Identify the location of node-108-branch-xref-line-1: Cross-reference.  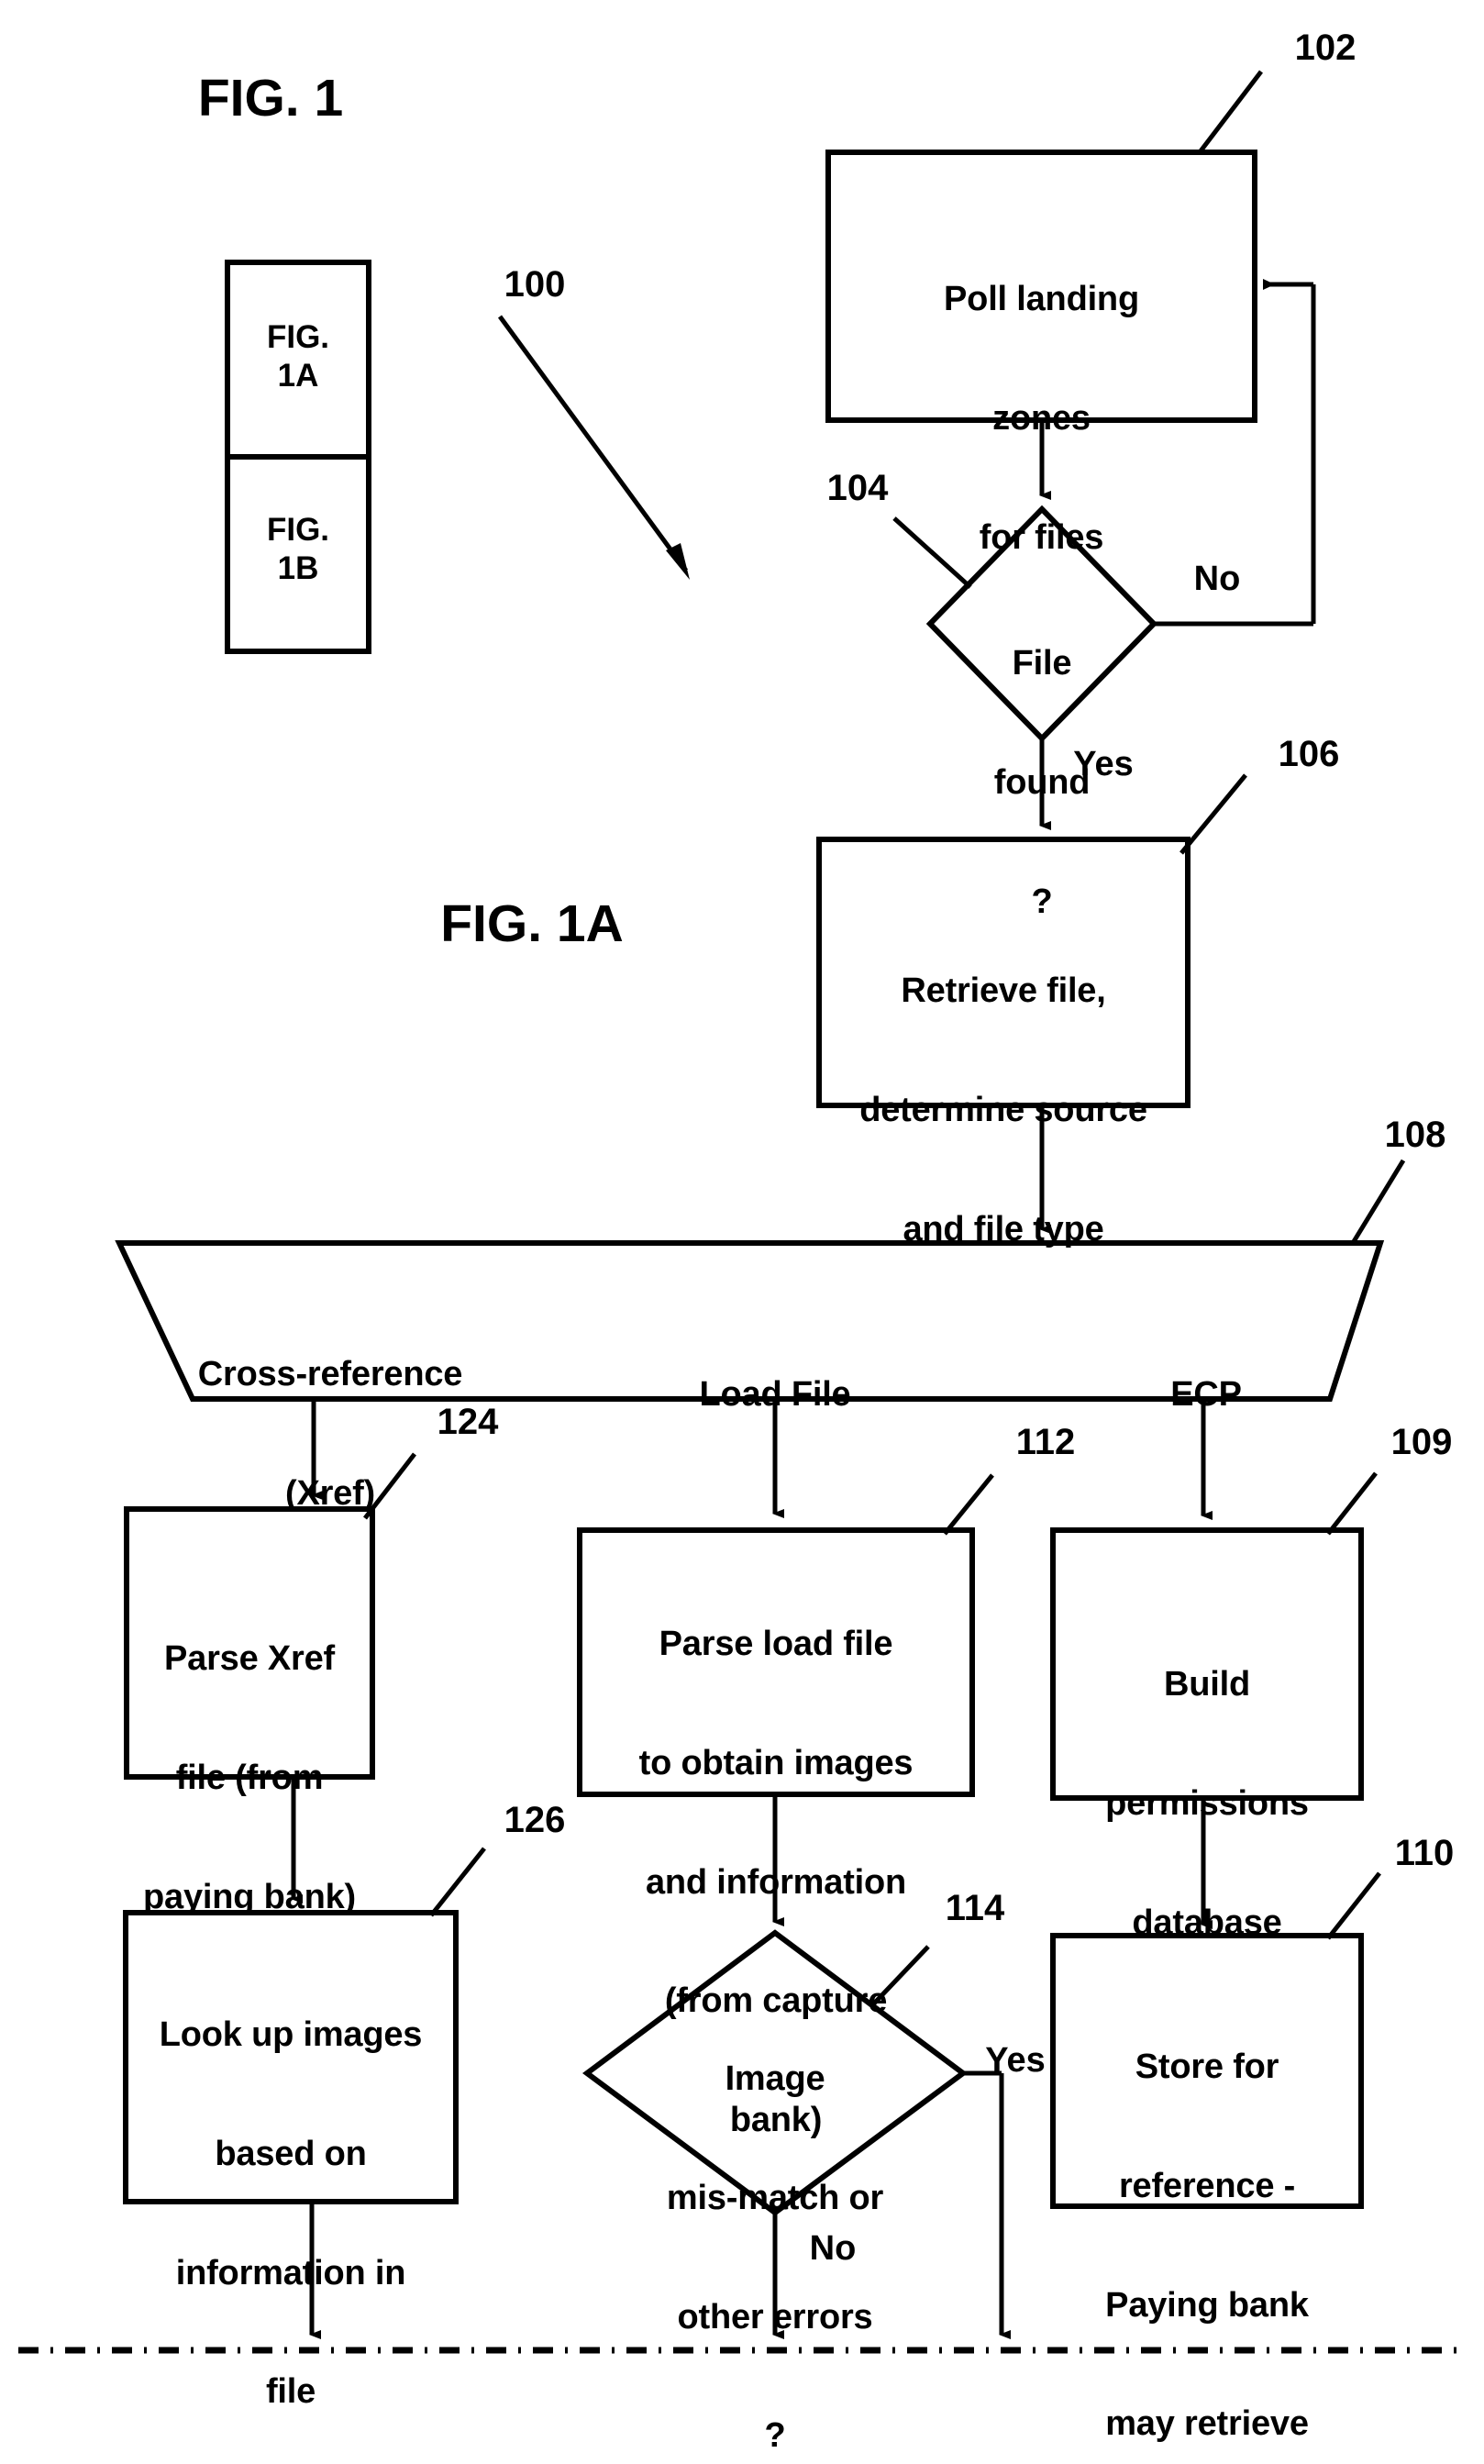
(330, 1373).